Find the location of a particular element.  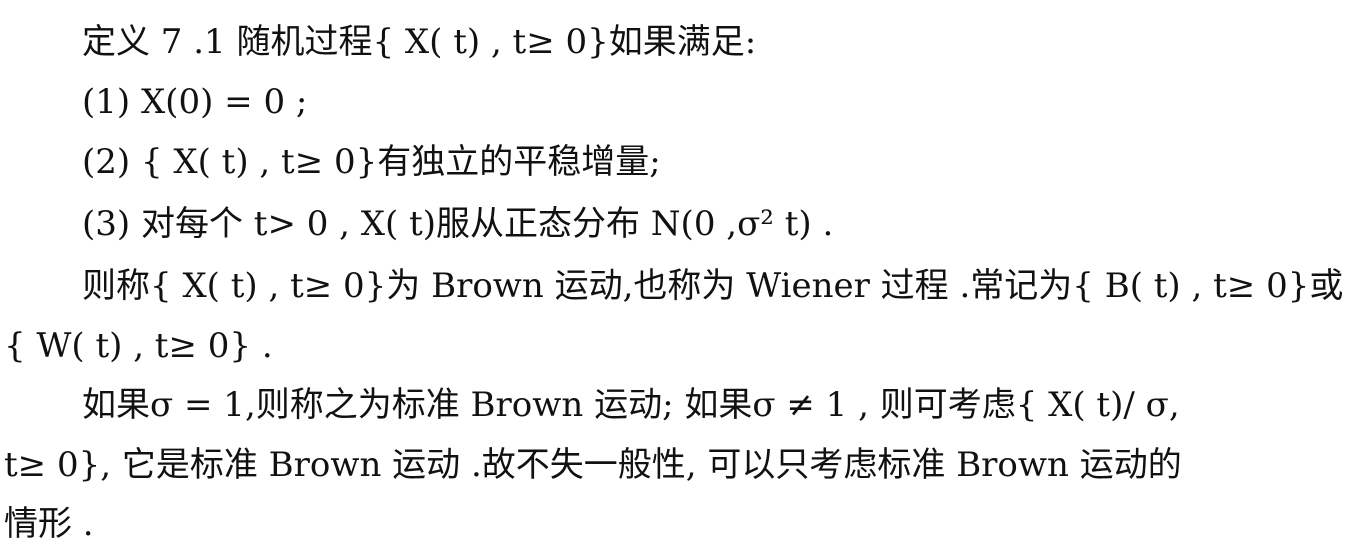

final-line: 情形 . is located at coordinates (673, 524).